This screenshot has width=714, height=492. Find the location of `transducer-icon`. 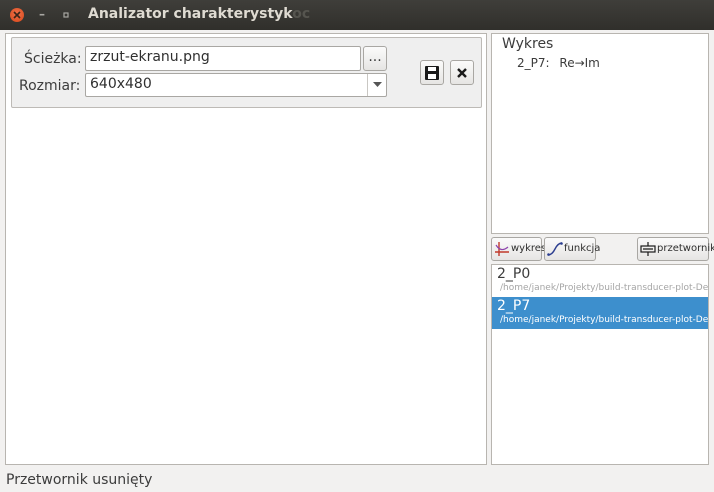

transducer-icon is located at coordinates (648, 249).